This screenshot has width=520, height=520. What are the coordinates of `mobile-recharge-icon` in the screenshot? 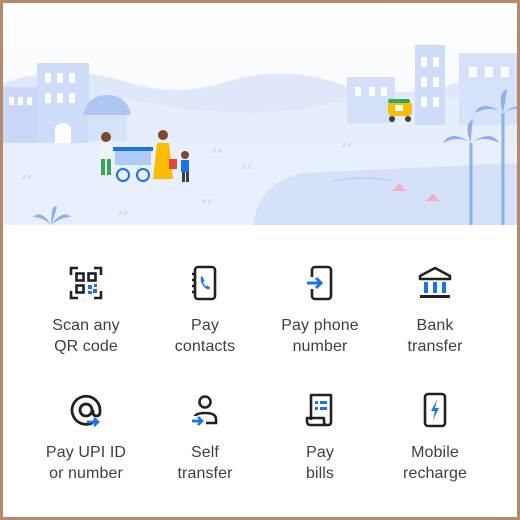 It's located at (435, 410).